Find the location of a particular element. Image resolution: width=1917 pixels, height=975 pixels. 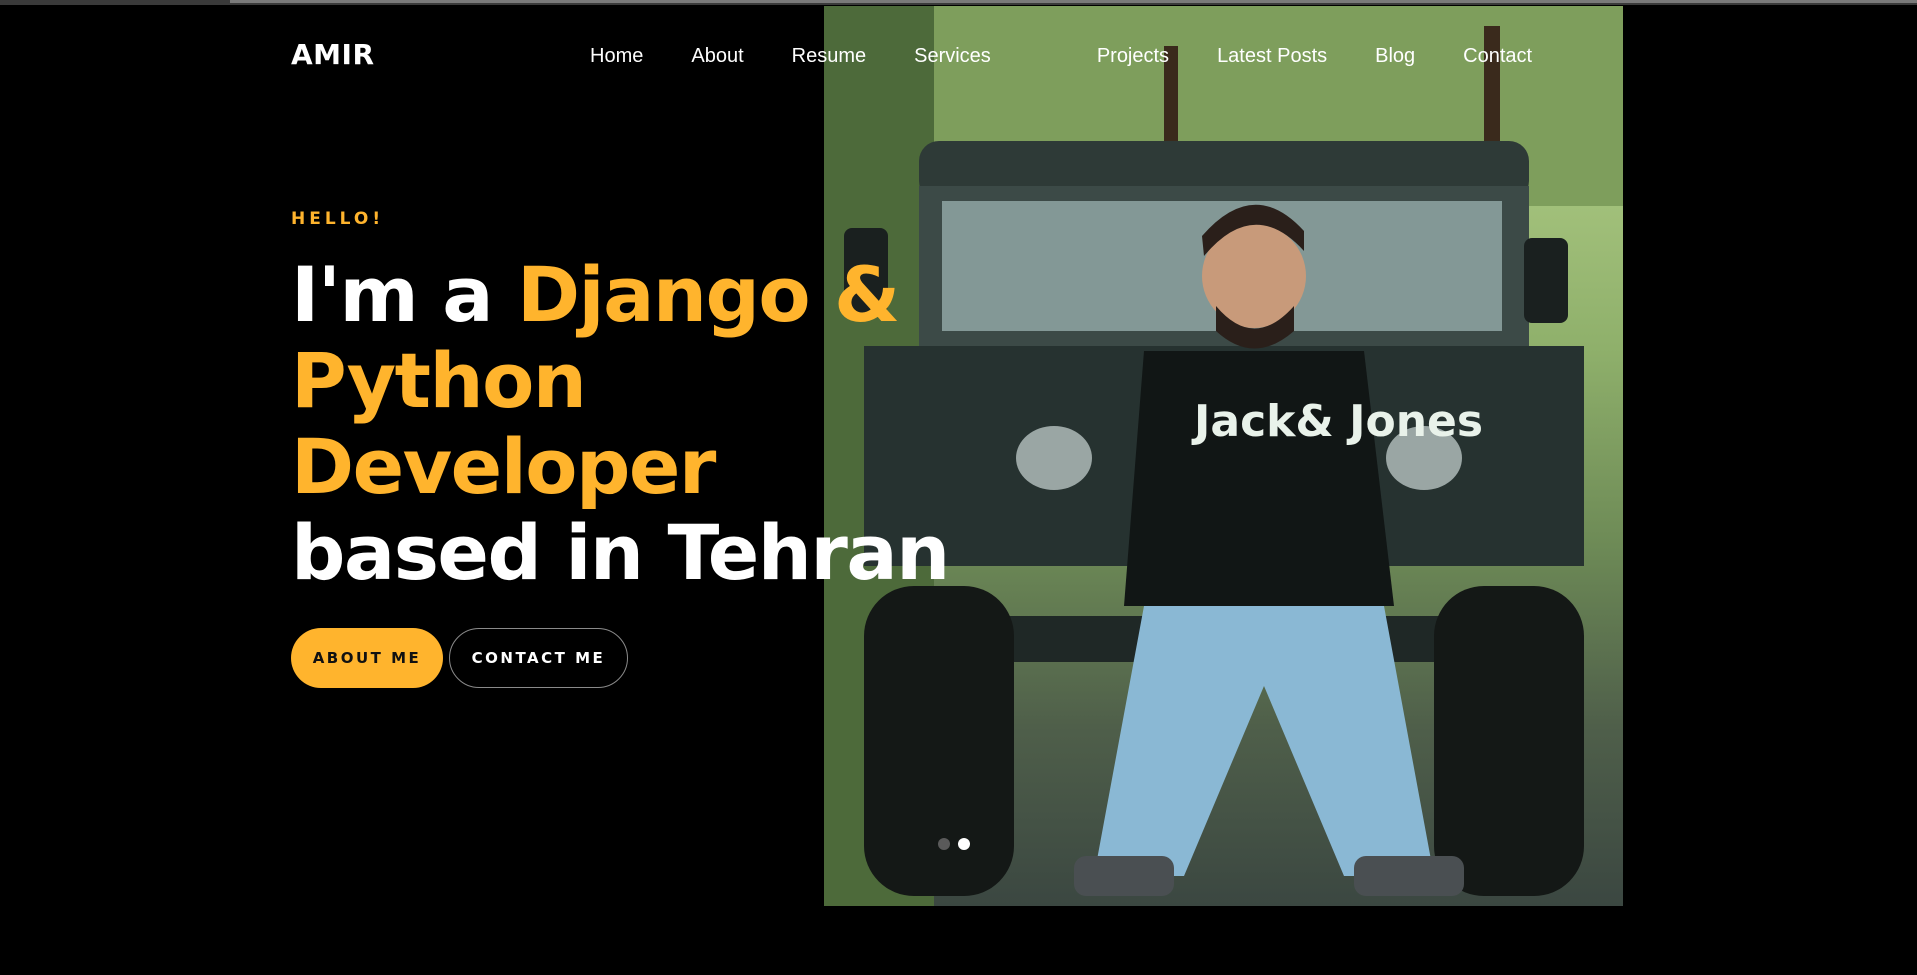

headline-part-2: based in Tehran is located at coordinates (620, 552).